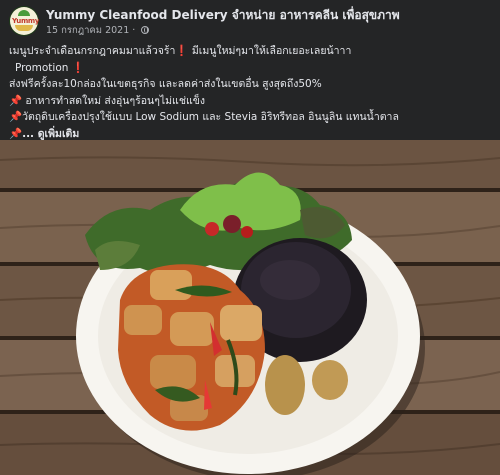  I want to click on page-avatar: Yummy, so click(24, 21).